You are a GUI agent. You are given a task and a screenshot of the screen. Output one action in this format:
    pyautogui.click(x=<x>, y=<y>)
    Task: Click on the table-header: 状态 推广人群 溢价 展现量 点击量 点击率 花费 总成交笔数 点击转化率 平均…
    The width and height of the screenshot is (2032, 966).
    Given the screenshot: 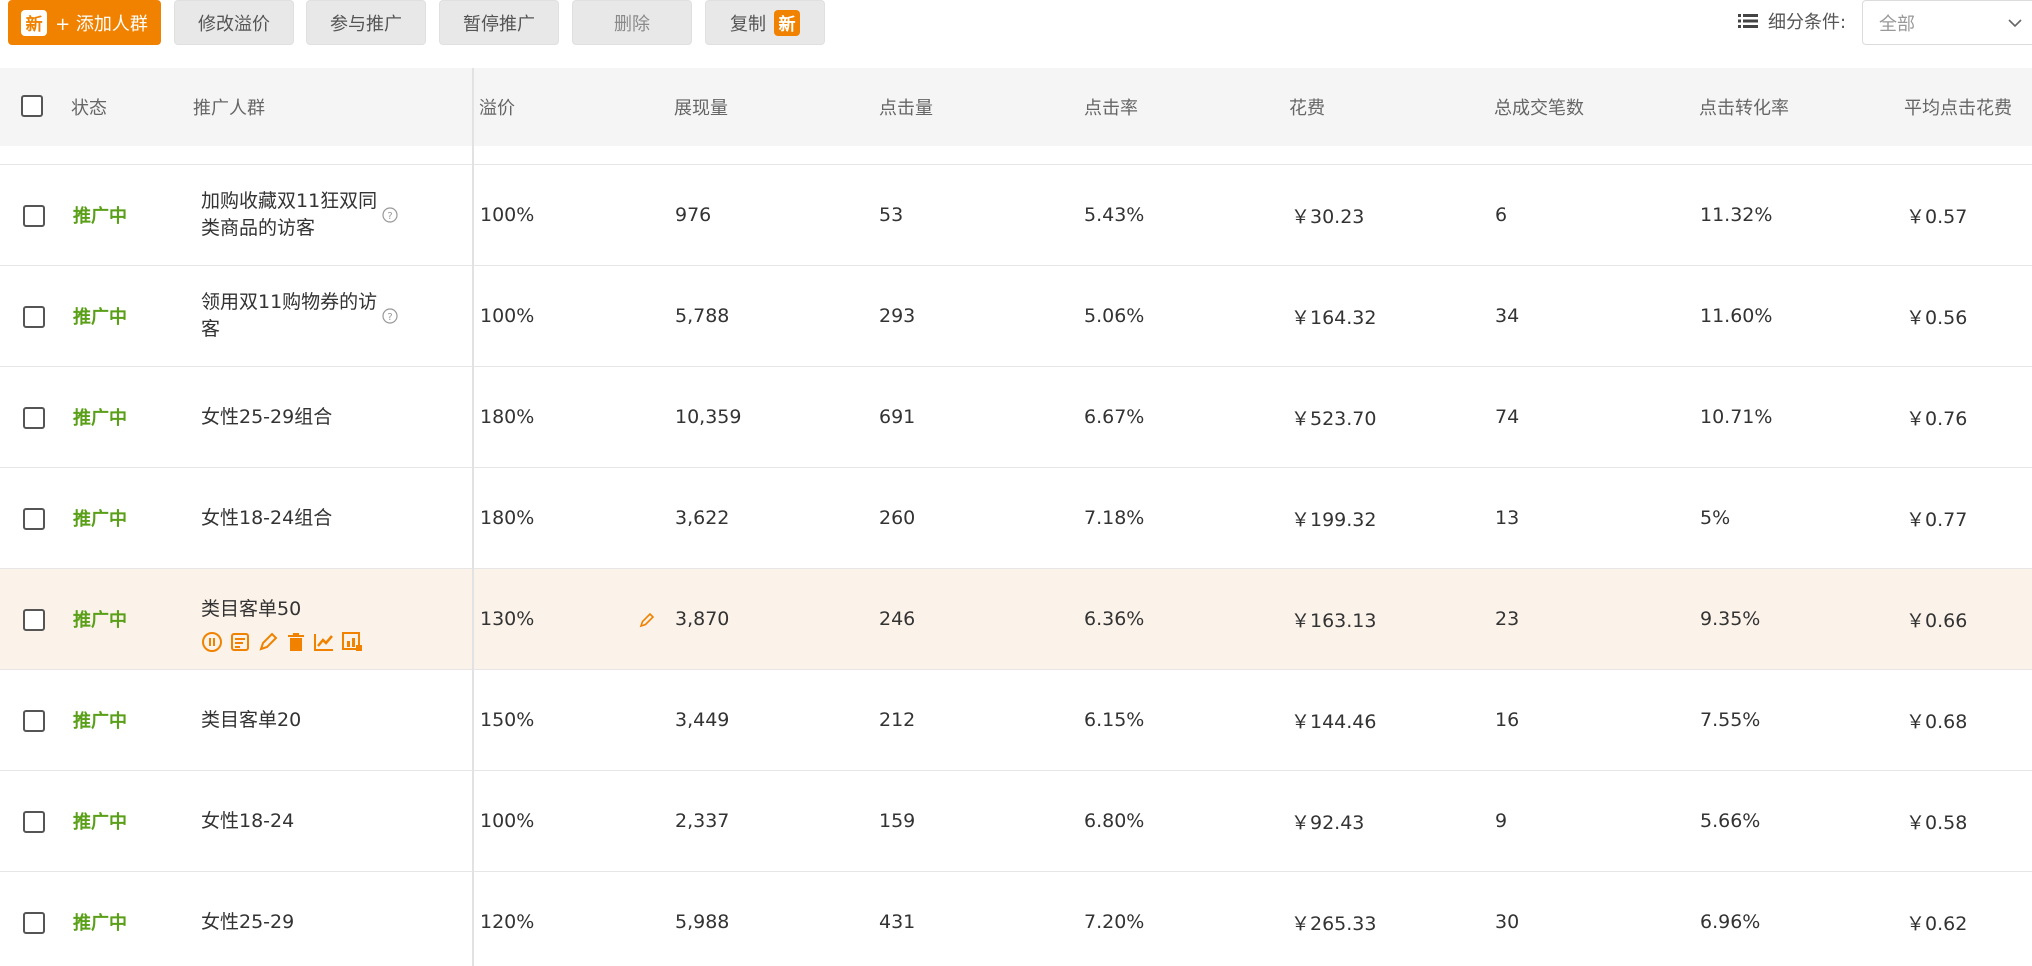 What is the action you would take?
    pyautogui.click(x=1016, y=107)
    